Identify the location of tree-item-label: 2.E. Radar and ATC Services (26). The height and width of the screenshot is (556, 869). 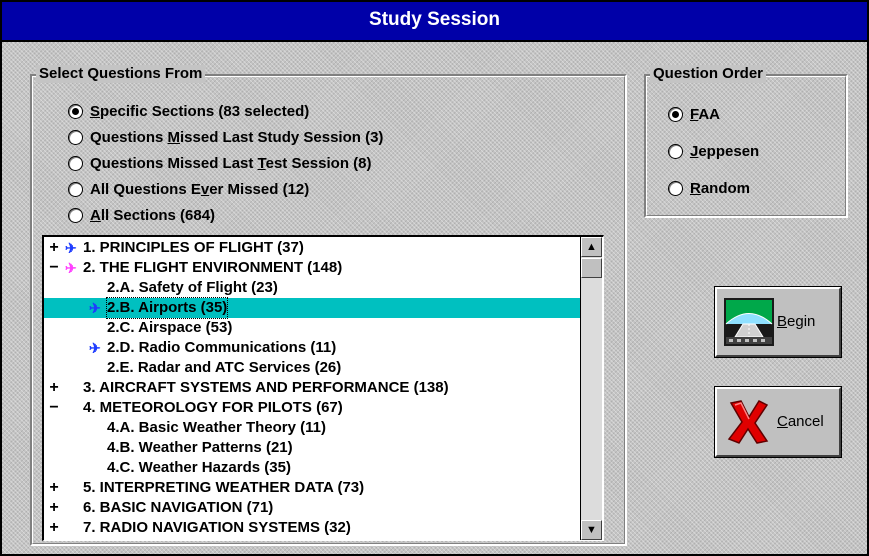
(224, 367).